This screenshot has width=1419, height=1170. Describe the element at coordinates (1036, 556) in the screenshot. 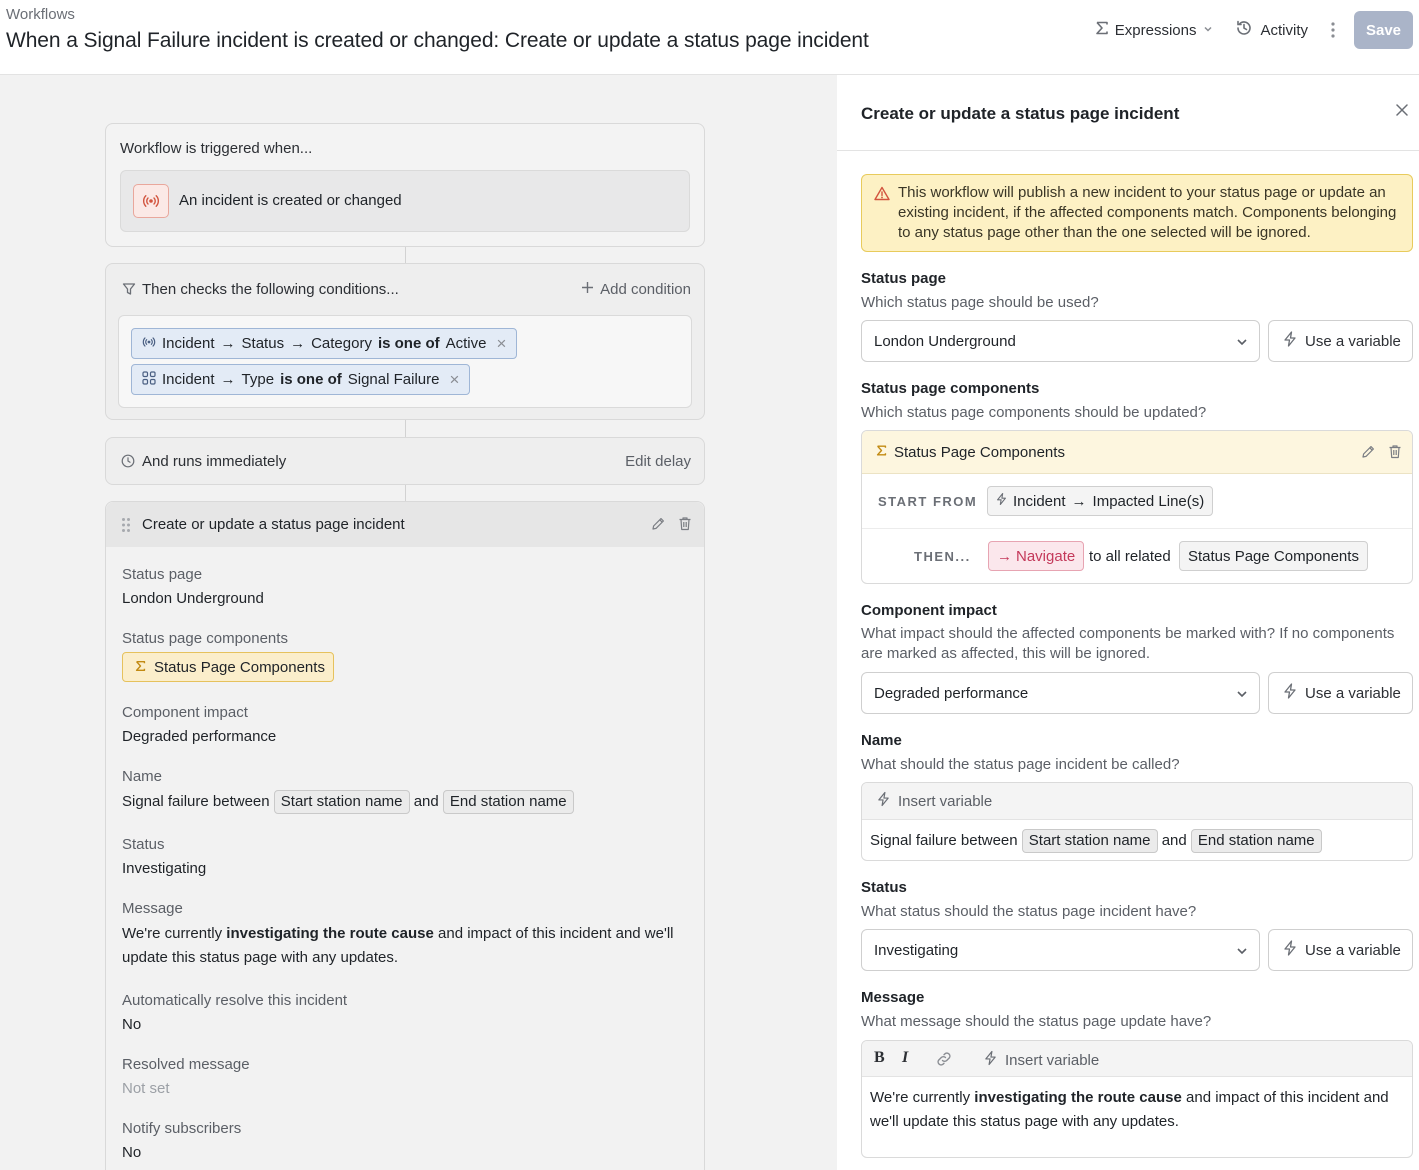

I see `navigate-step: → Navigate` at that location.